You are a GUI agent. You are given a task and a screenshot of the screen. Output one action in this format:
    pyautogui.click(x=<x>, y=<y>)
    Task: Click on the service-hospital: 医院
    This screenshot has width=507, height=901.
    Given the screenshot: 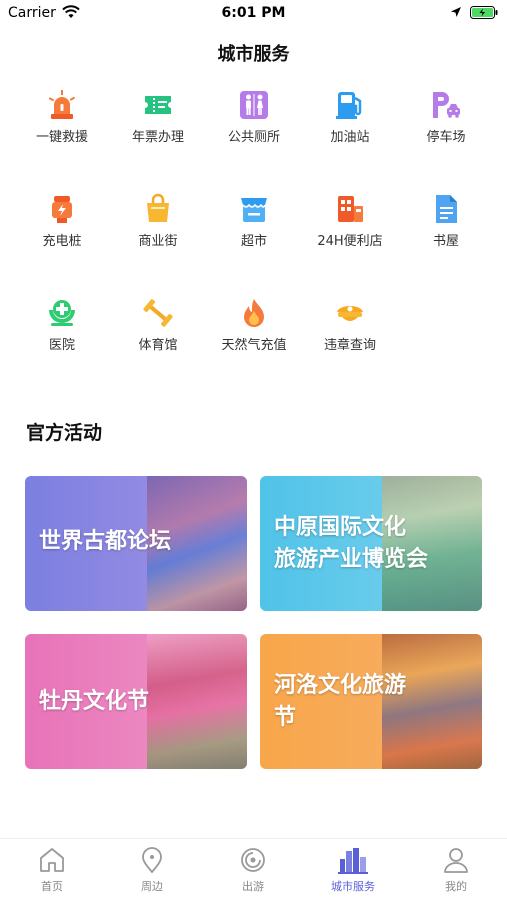 What is the action you would take?
    pyautogui.click(x=62, y=324)
    